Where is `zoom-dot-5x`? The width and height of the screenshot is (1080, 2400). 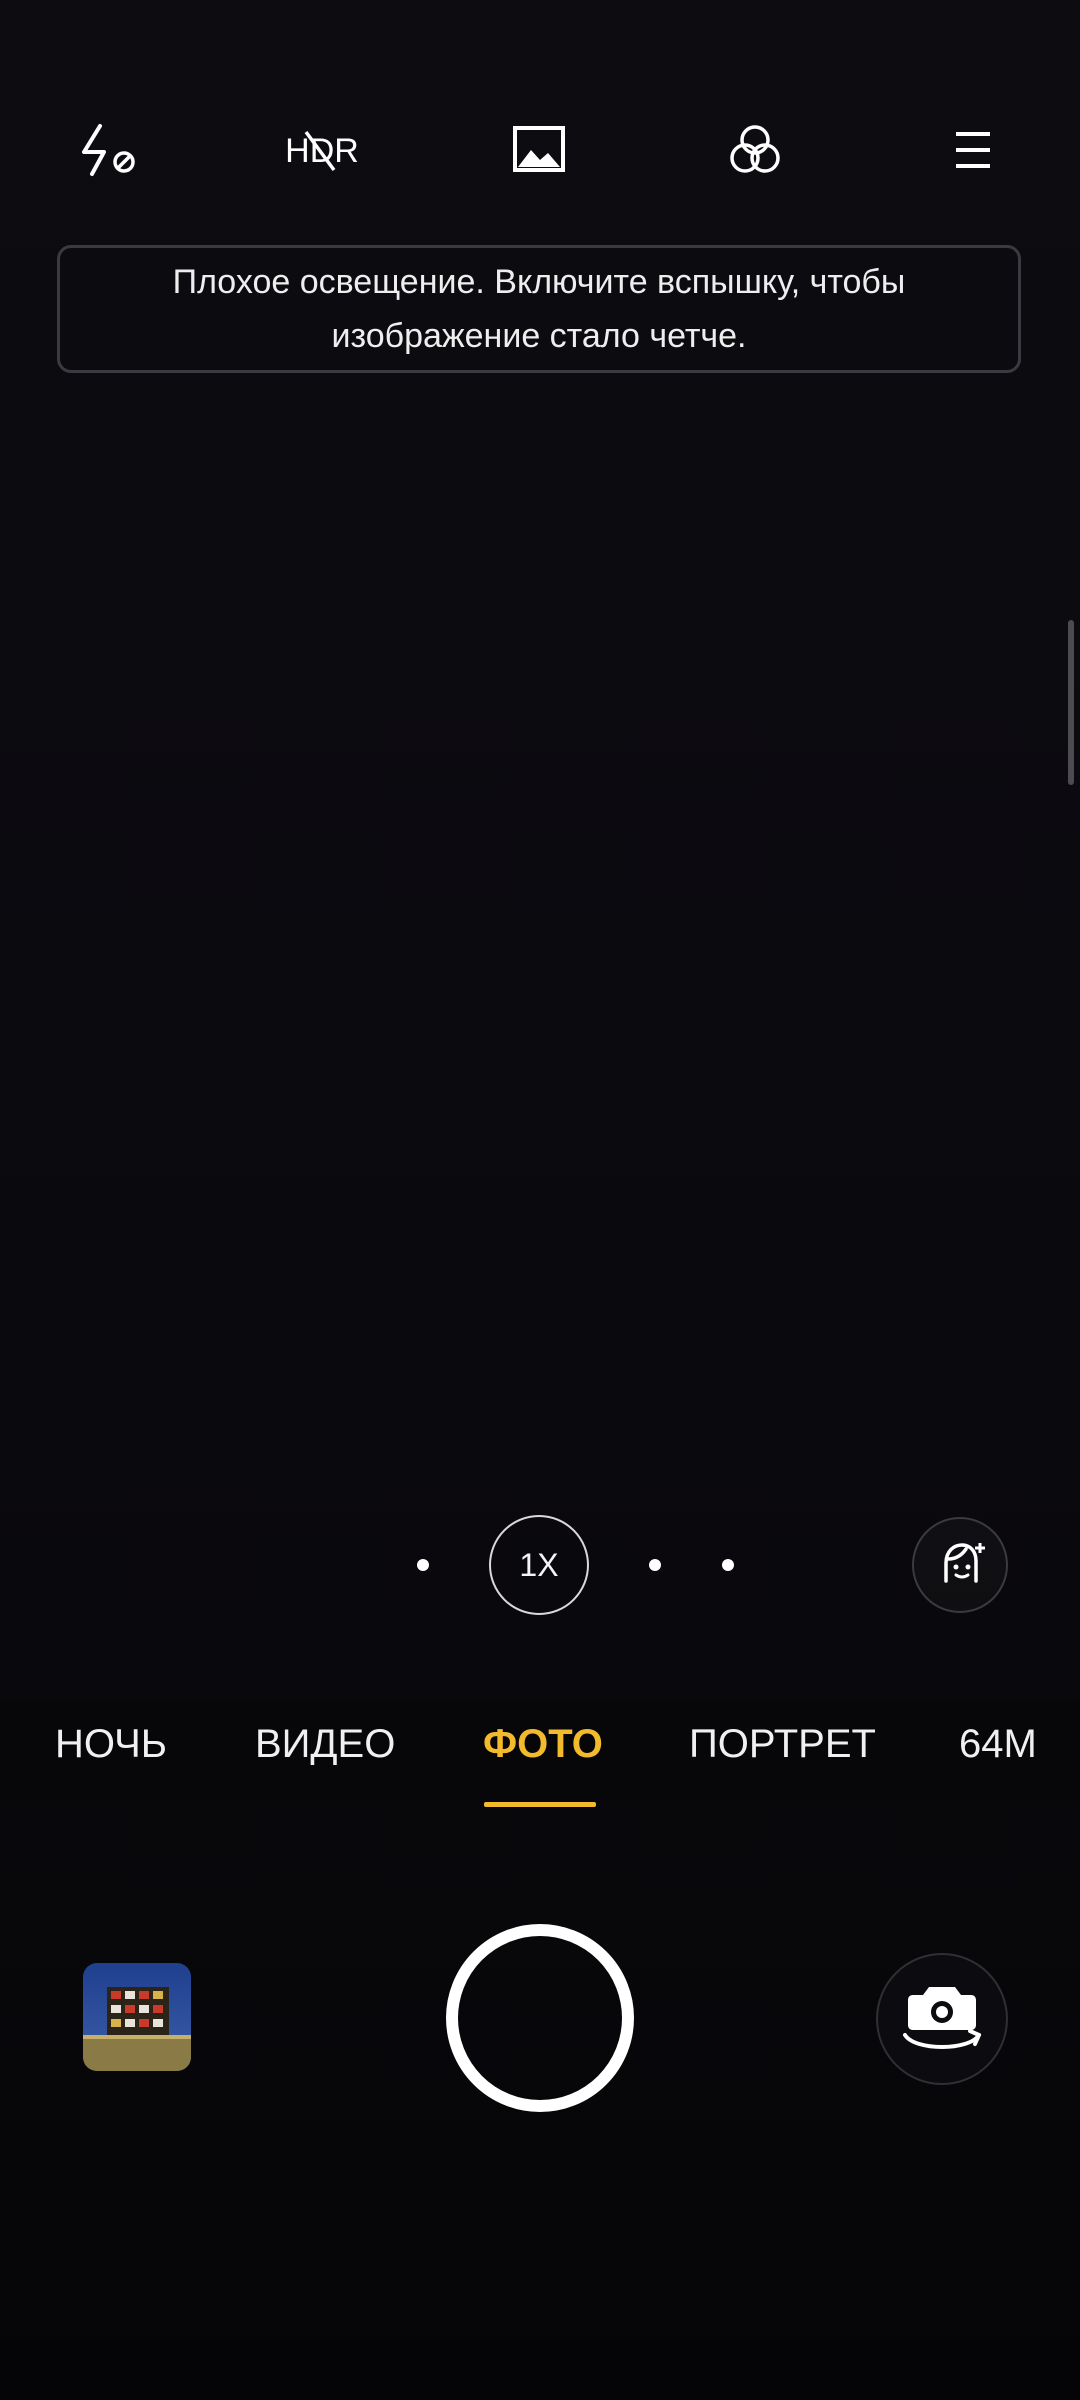
zoom-dot-5x is located at coordinates (728, 1565).